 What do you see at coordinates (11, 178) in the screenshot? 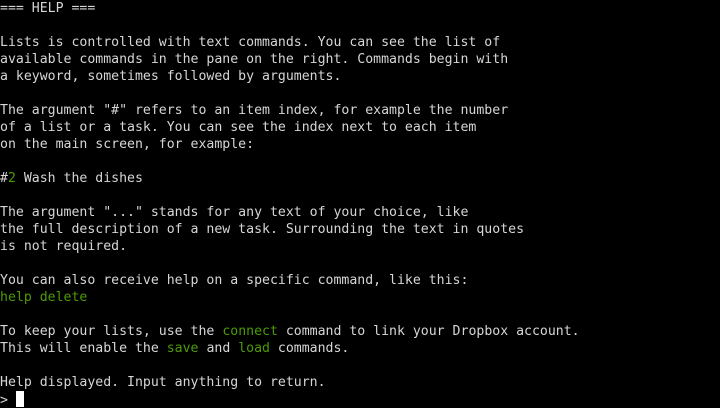
I see `example-item-index: 2` at bounding box center [11, 178].